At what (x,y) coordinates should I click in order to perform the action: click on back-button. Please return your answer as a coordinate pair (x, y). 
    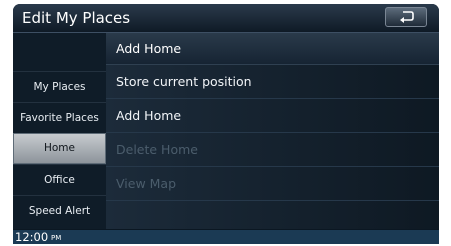
    Looking at the image, I should click on (406, 17).